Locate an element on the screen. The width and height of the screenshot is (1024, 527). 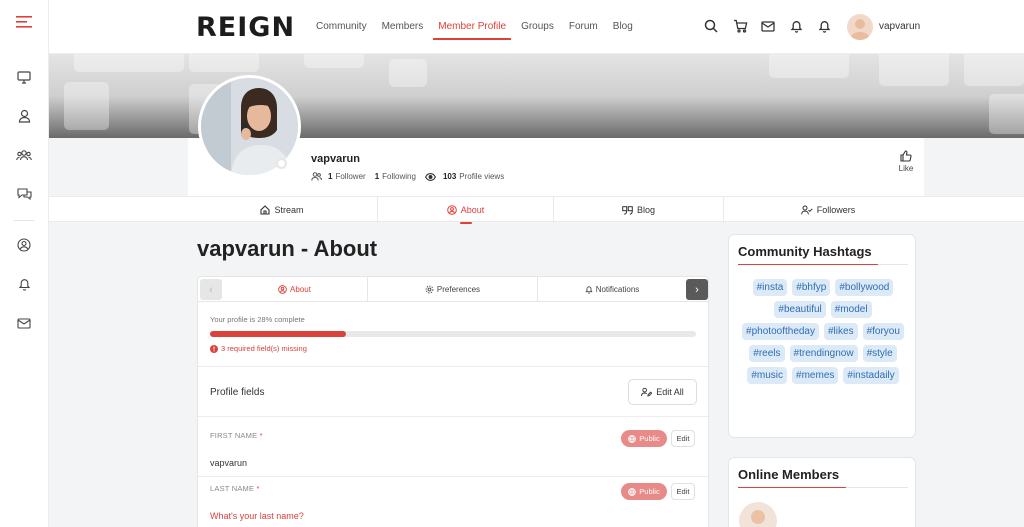
edit-all-button: Edit All is located at coordinates (662, 392).